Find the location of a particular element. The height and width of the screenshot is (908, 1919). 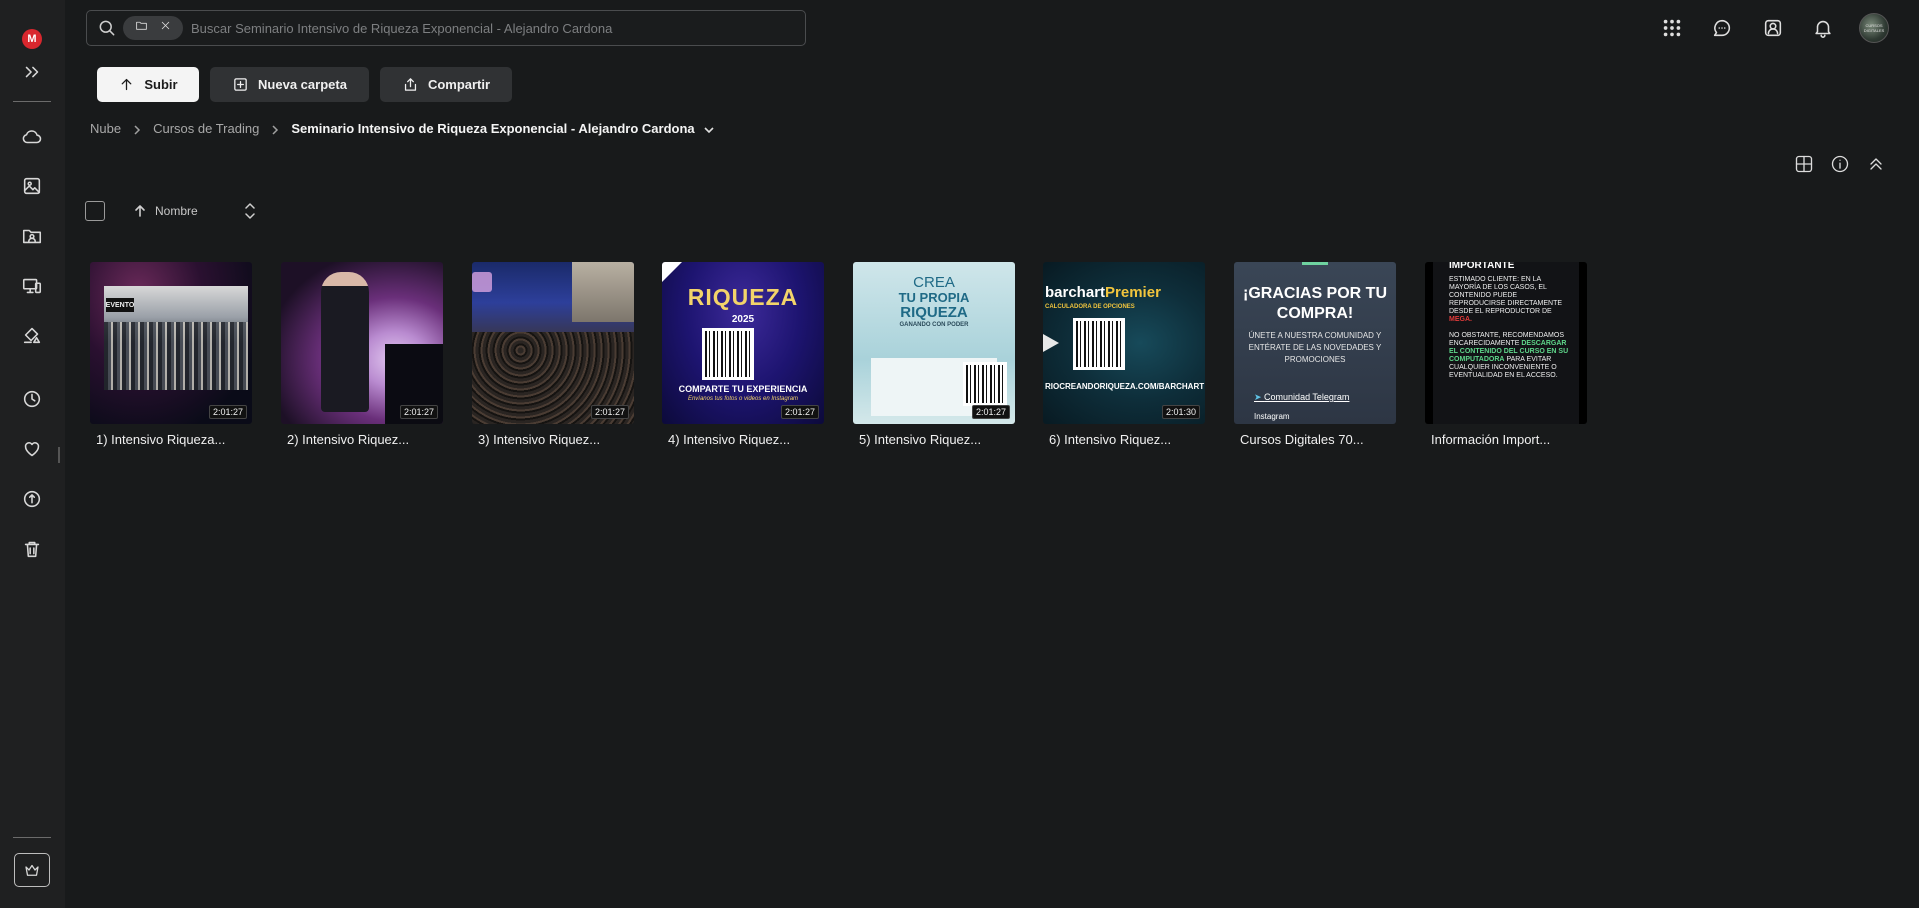

share-icon is located at coordinates (410, 84).